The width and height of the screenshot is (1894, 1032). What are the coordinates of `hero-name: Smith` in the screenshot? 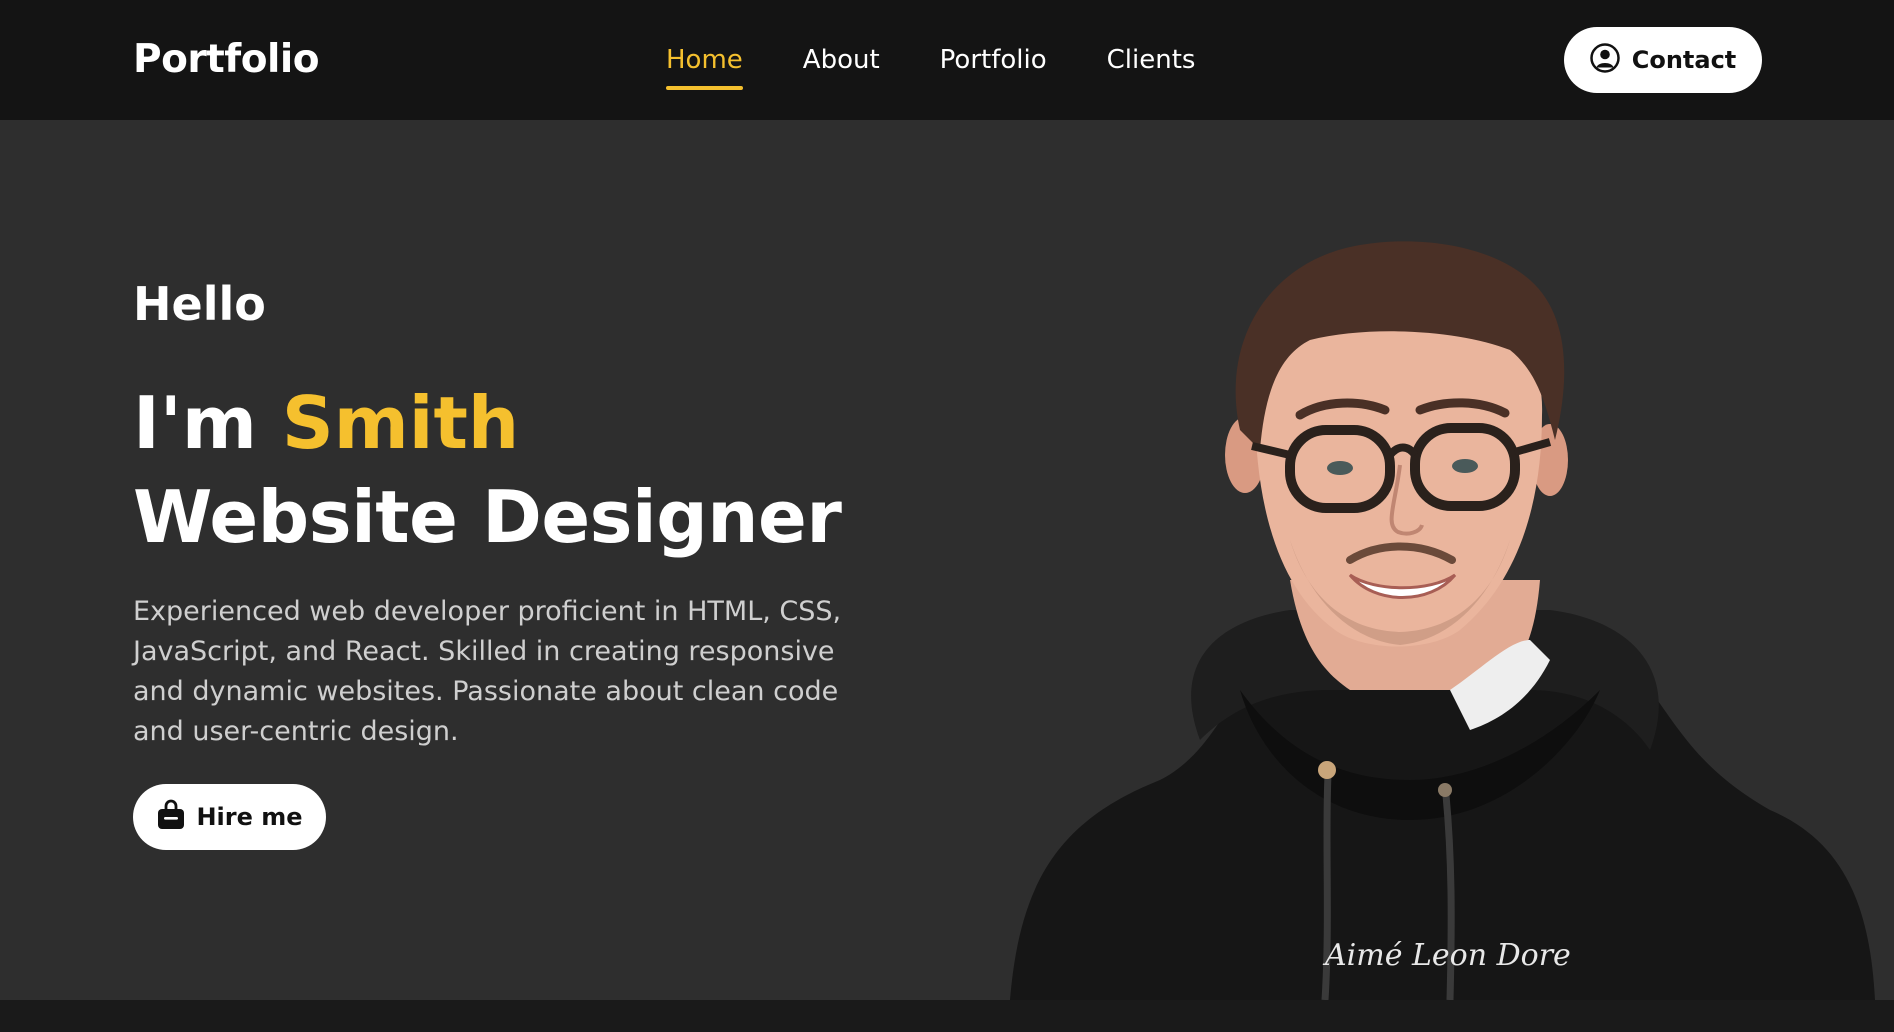 It's located at (400, 423).